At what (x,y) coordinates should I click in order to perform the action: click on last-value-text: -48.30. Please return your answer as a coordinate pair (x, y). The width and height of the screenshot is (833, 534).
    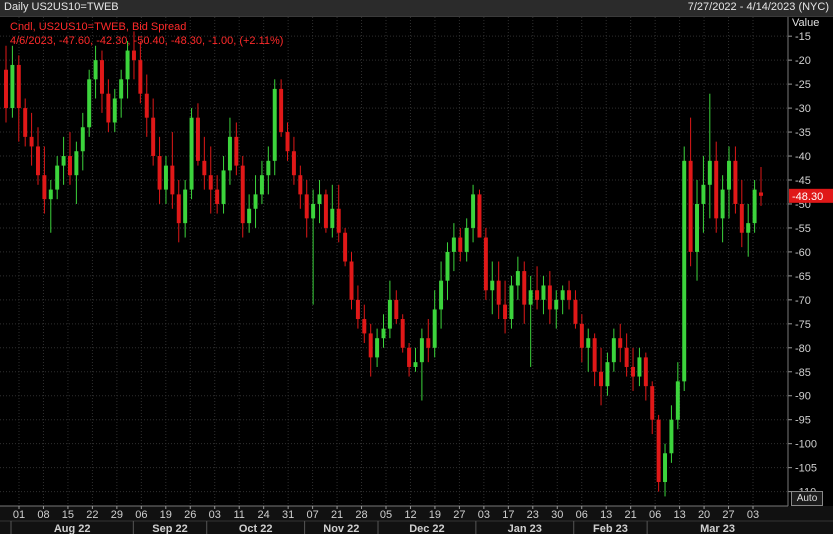
    Looking at the image, I should click on (807, 197).